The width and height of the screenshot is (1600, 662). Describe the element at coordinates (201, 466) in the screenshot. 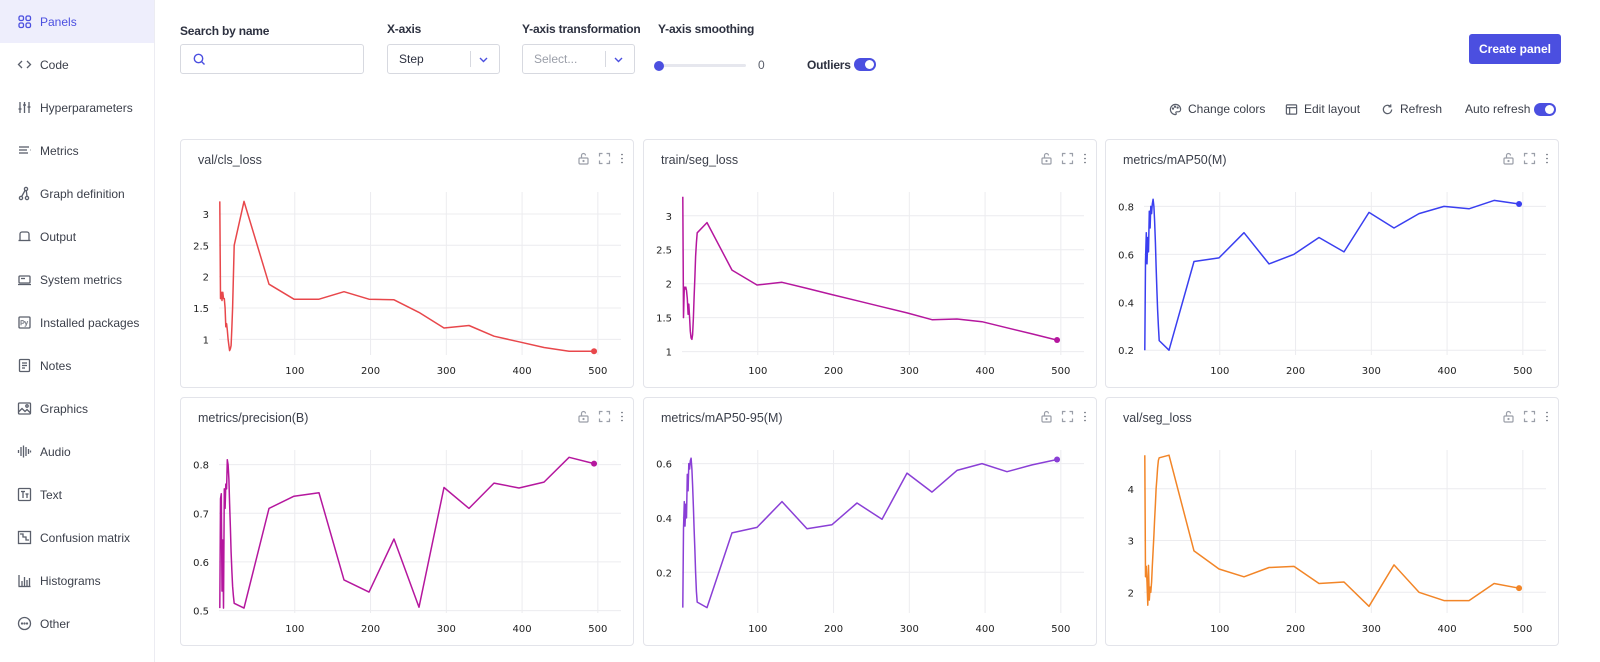

I see `y-tick-label: 0.8` at that location.